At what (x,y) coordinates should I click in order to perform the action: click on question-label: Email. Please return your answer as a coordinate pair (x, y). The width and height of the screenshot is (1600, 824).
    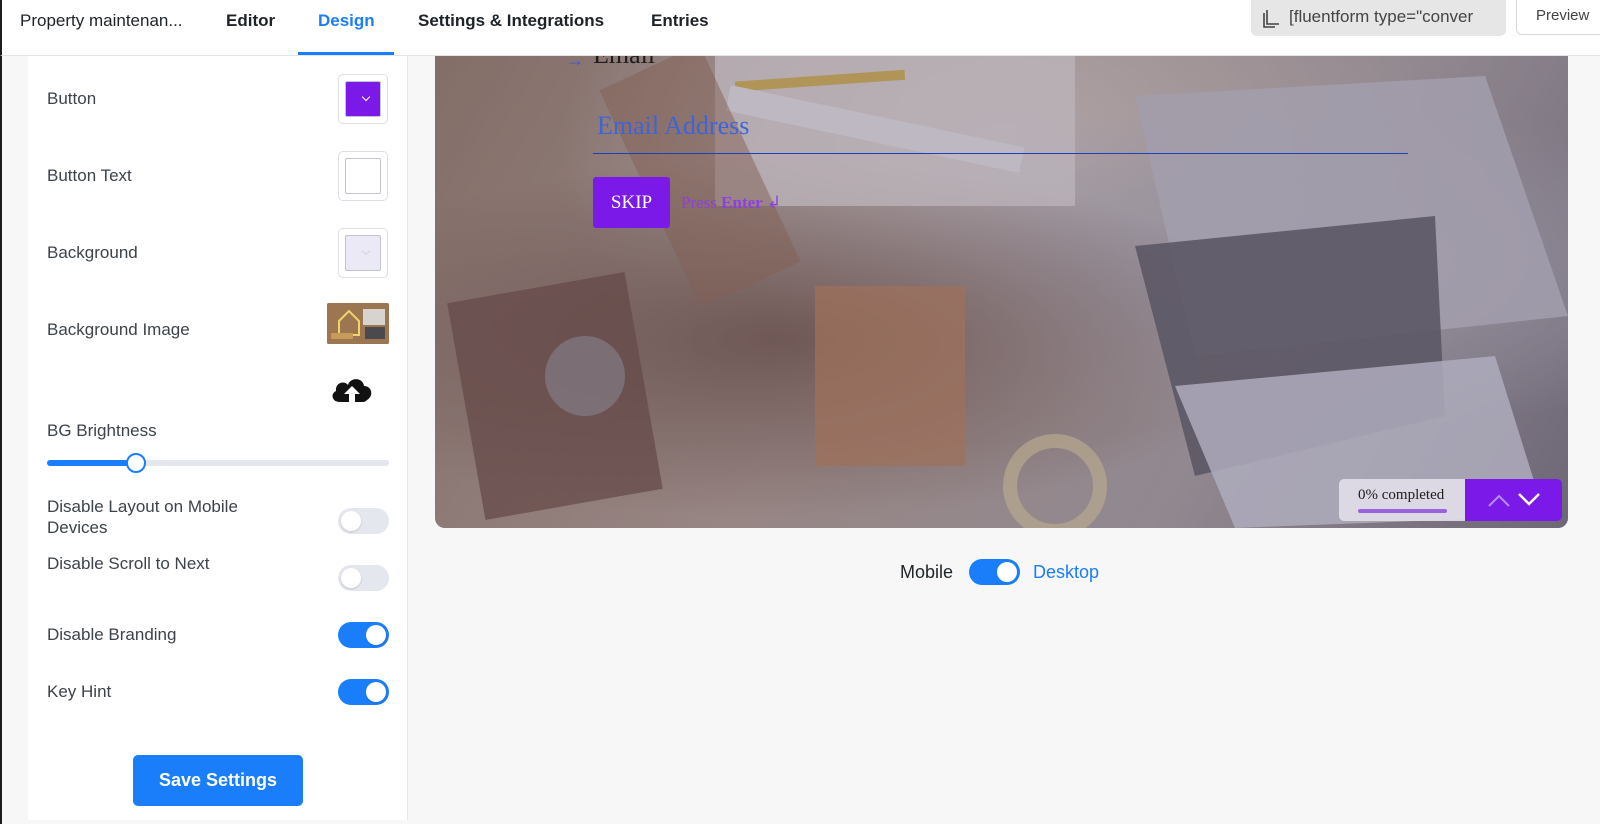
    Looking at the image, I should click on (624, 63).